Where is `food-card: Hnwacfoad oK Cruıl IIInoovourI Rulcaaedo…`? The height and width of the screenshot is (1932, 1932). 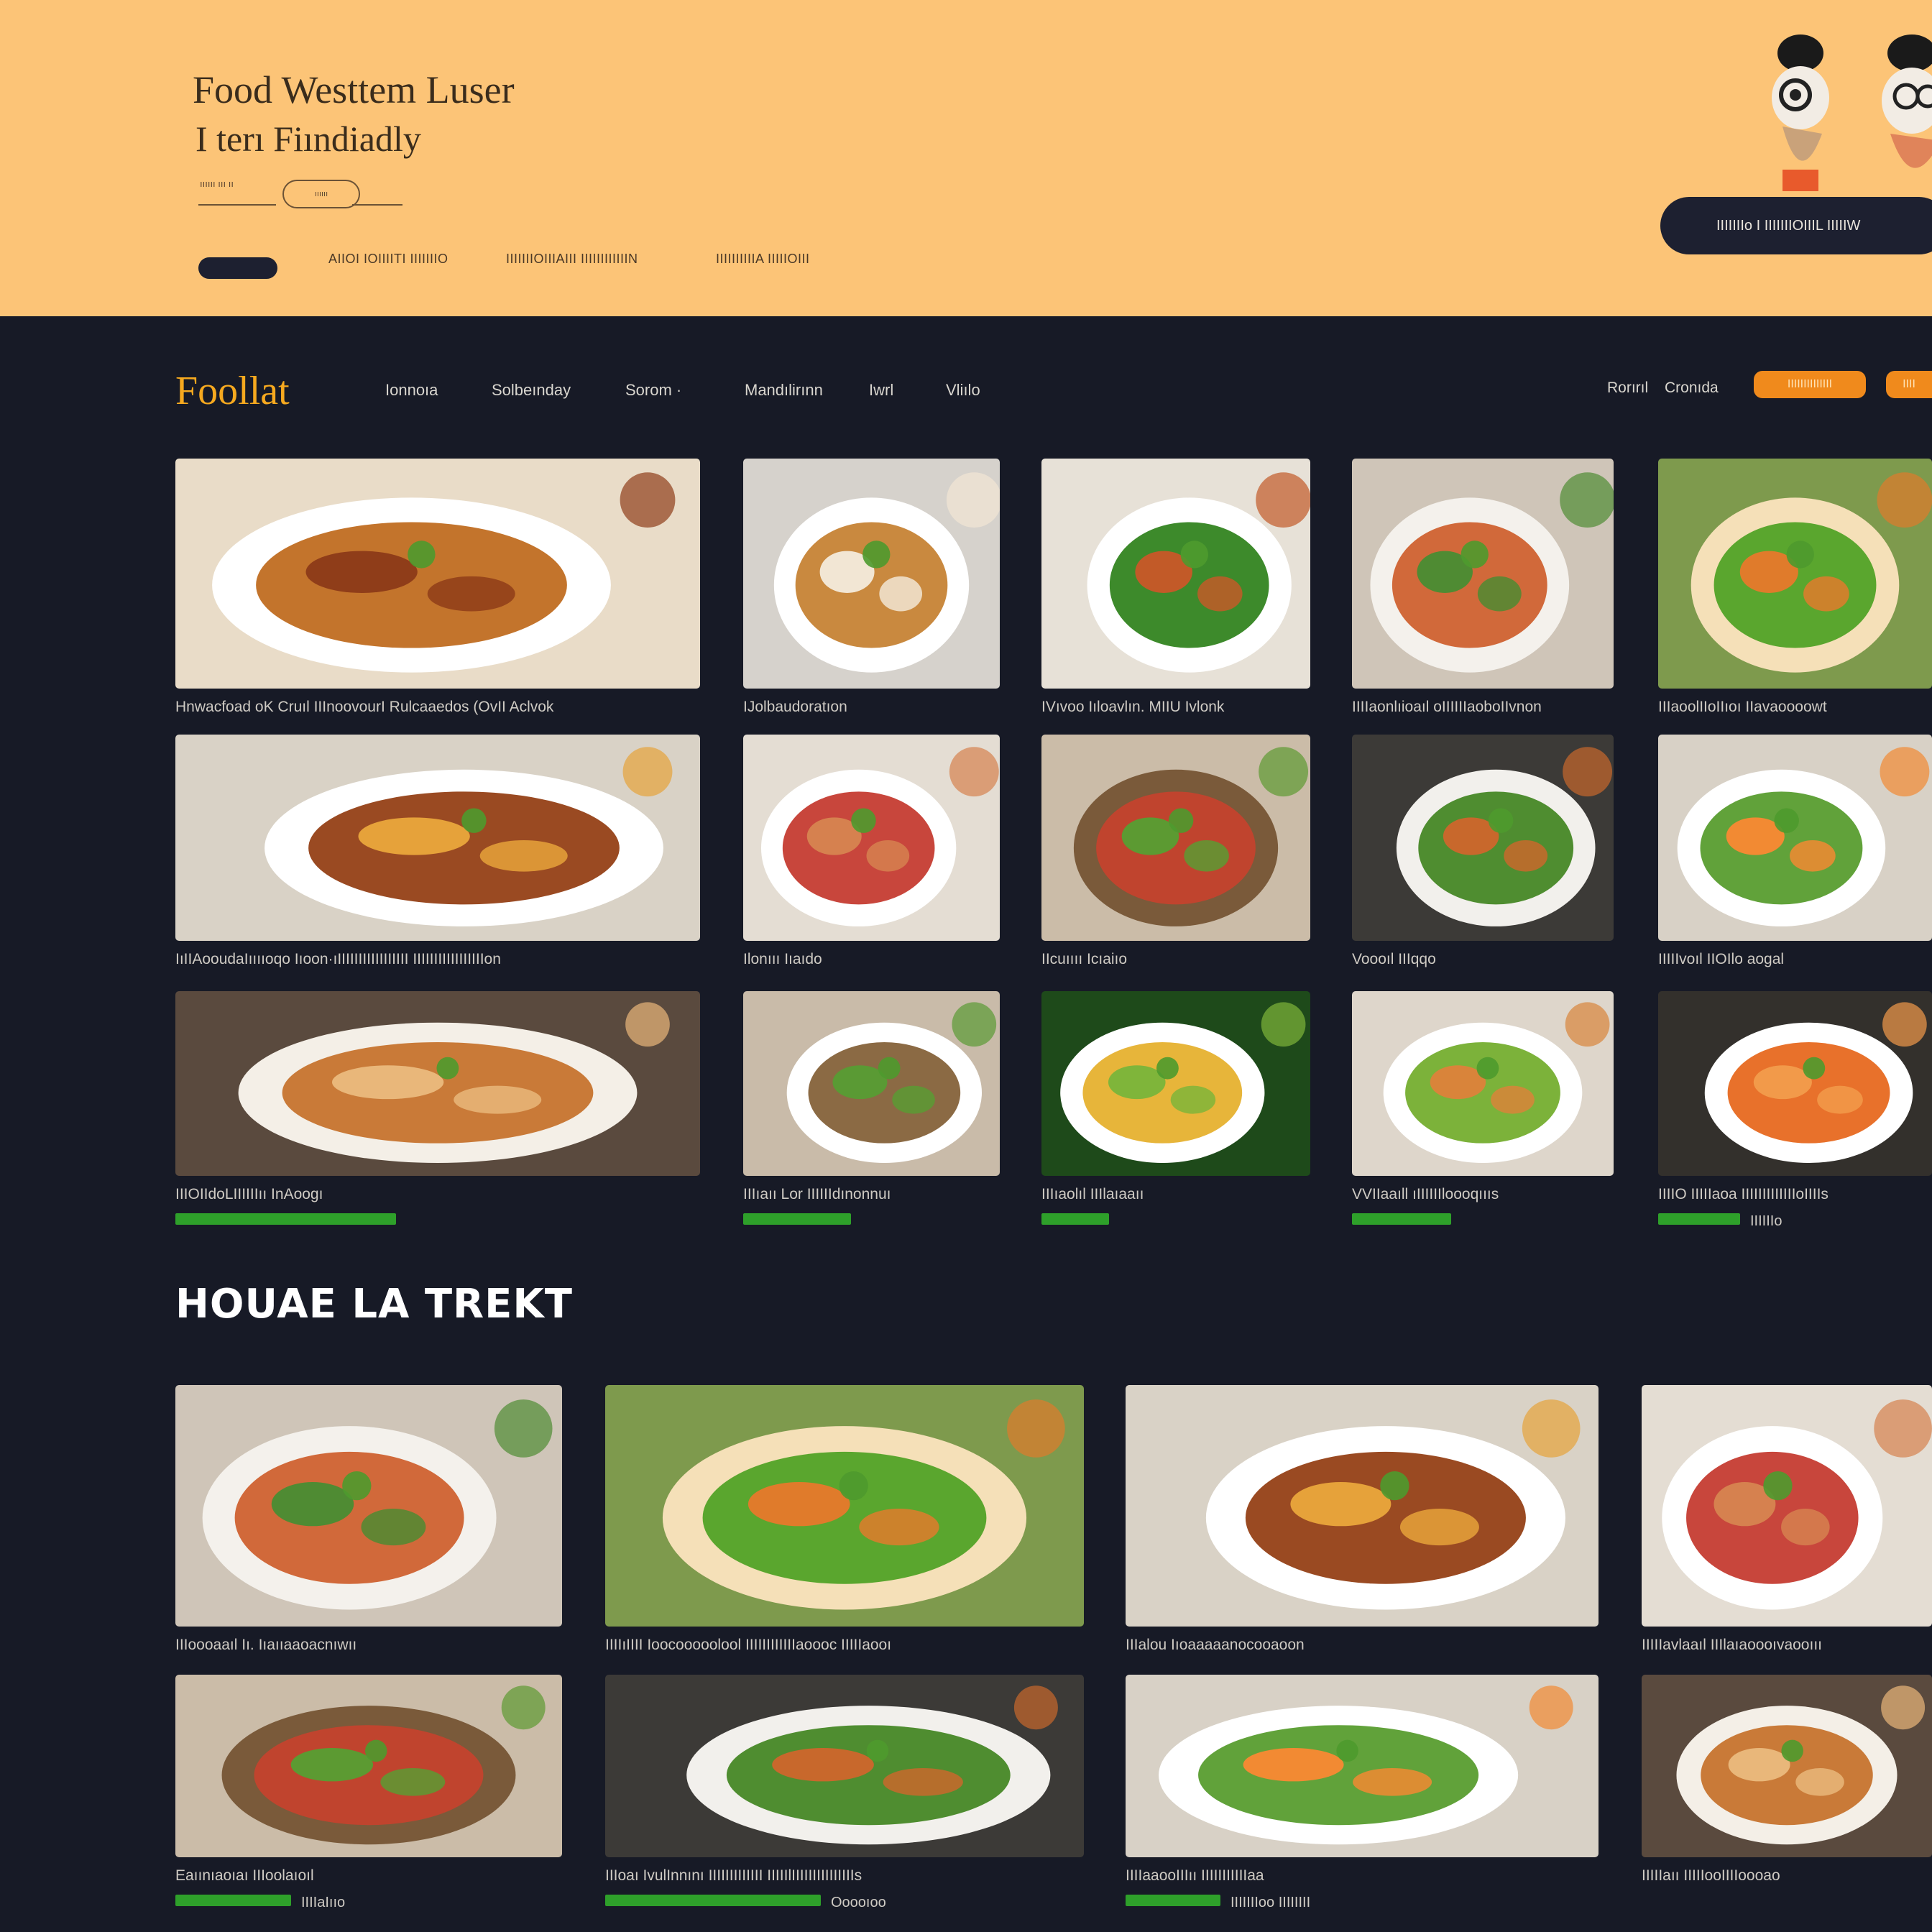 food-card: Hnwacfoad oK Cruıl IIInoovourI Rulcaaedo… is located at coordinates (437, 587).